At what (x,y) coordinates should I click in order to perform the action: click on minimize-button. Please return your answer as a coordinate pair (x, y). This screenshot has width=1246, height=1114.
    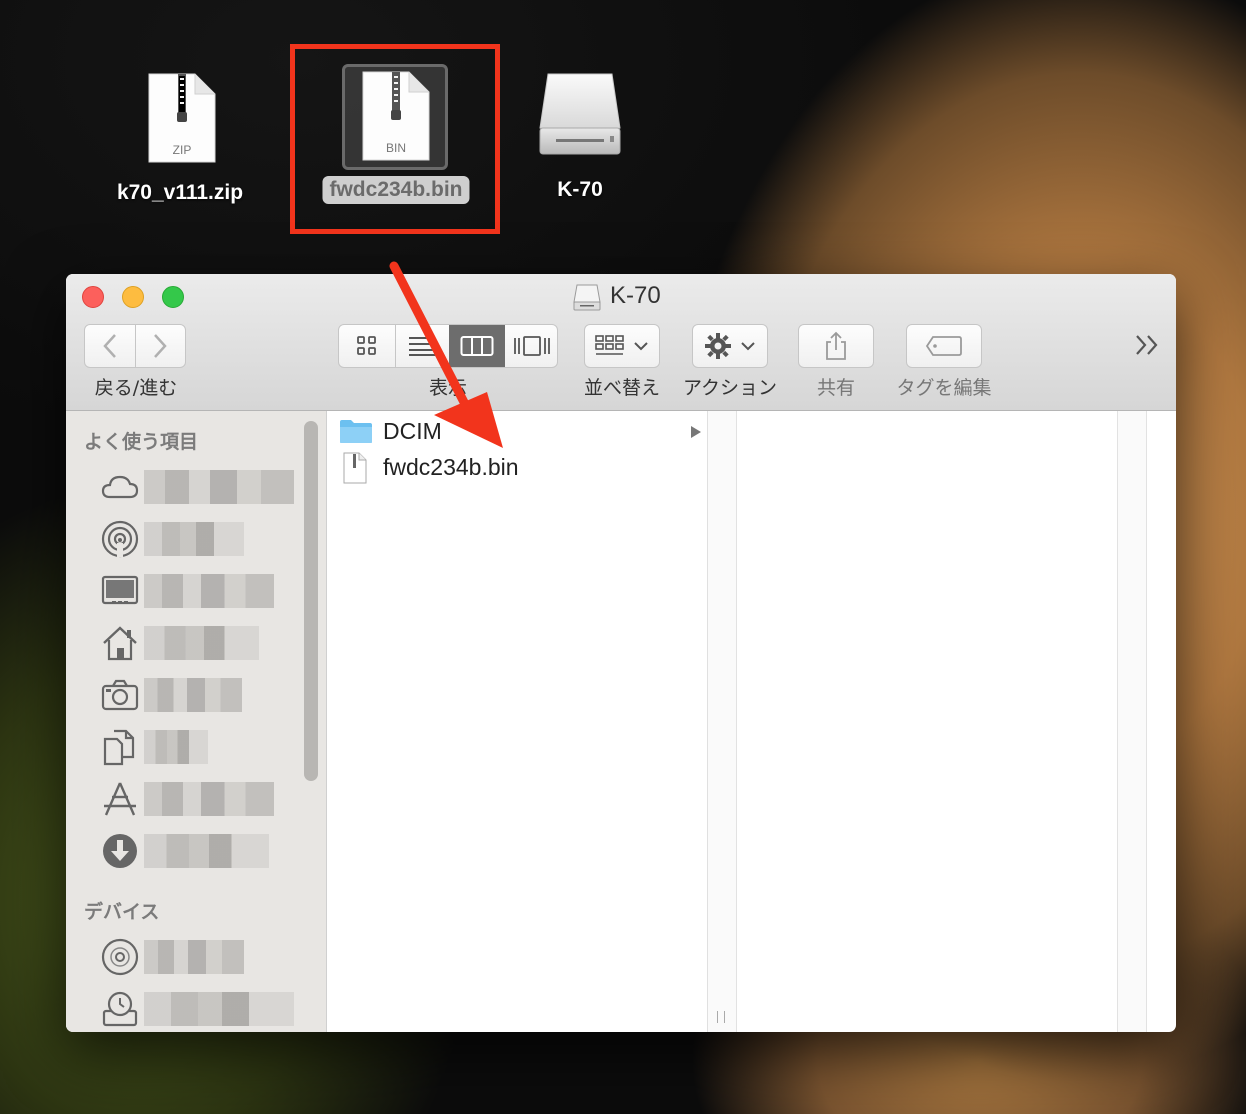
    Looking at the image, I should click on (133, 297).